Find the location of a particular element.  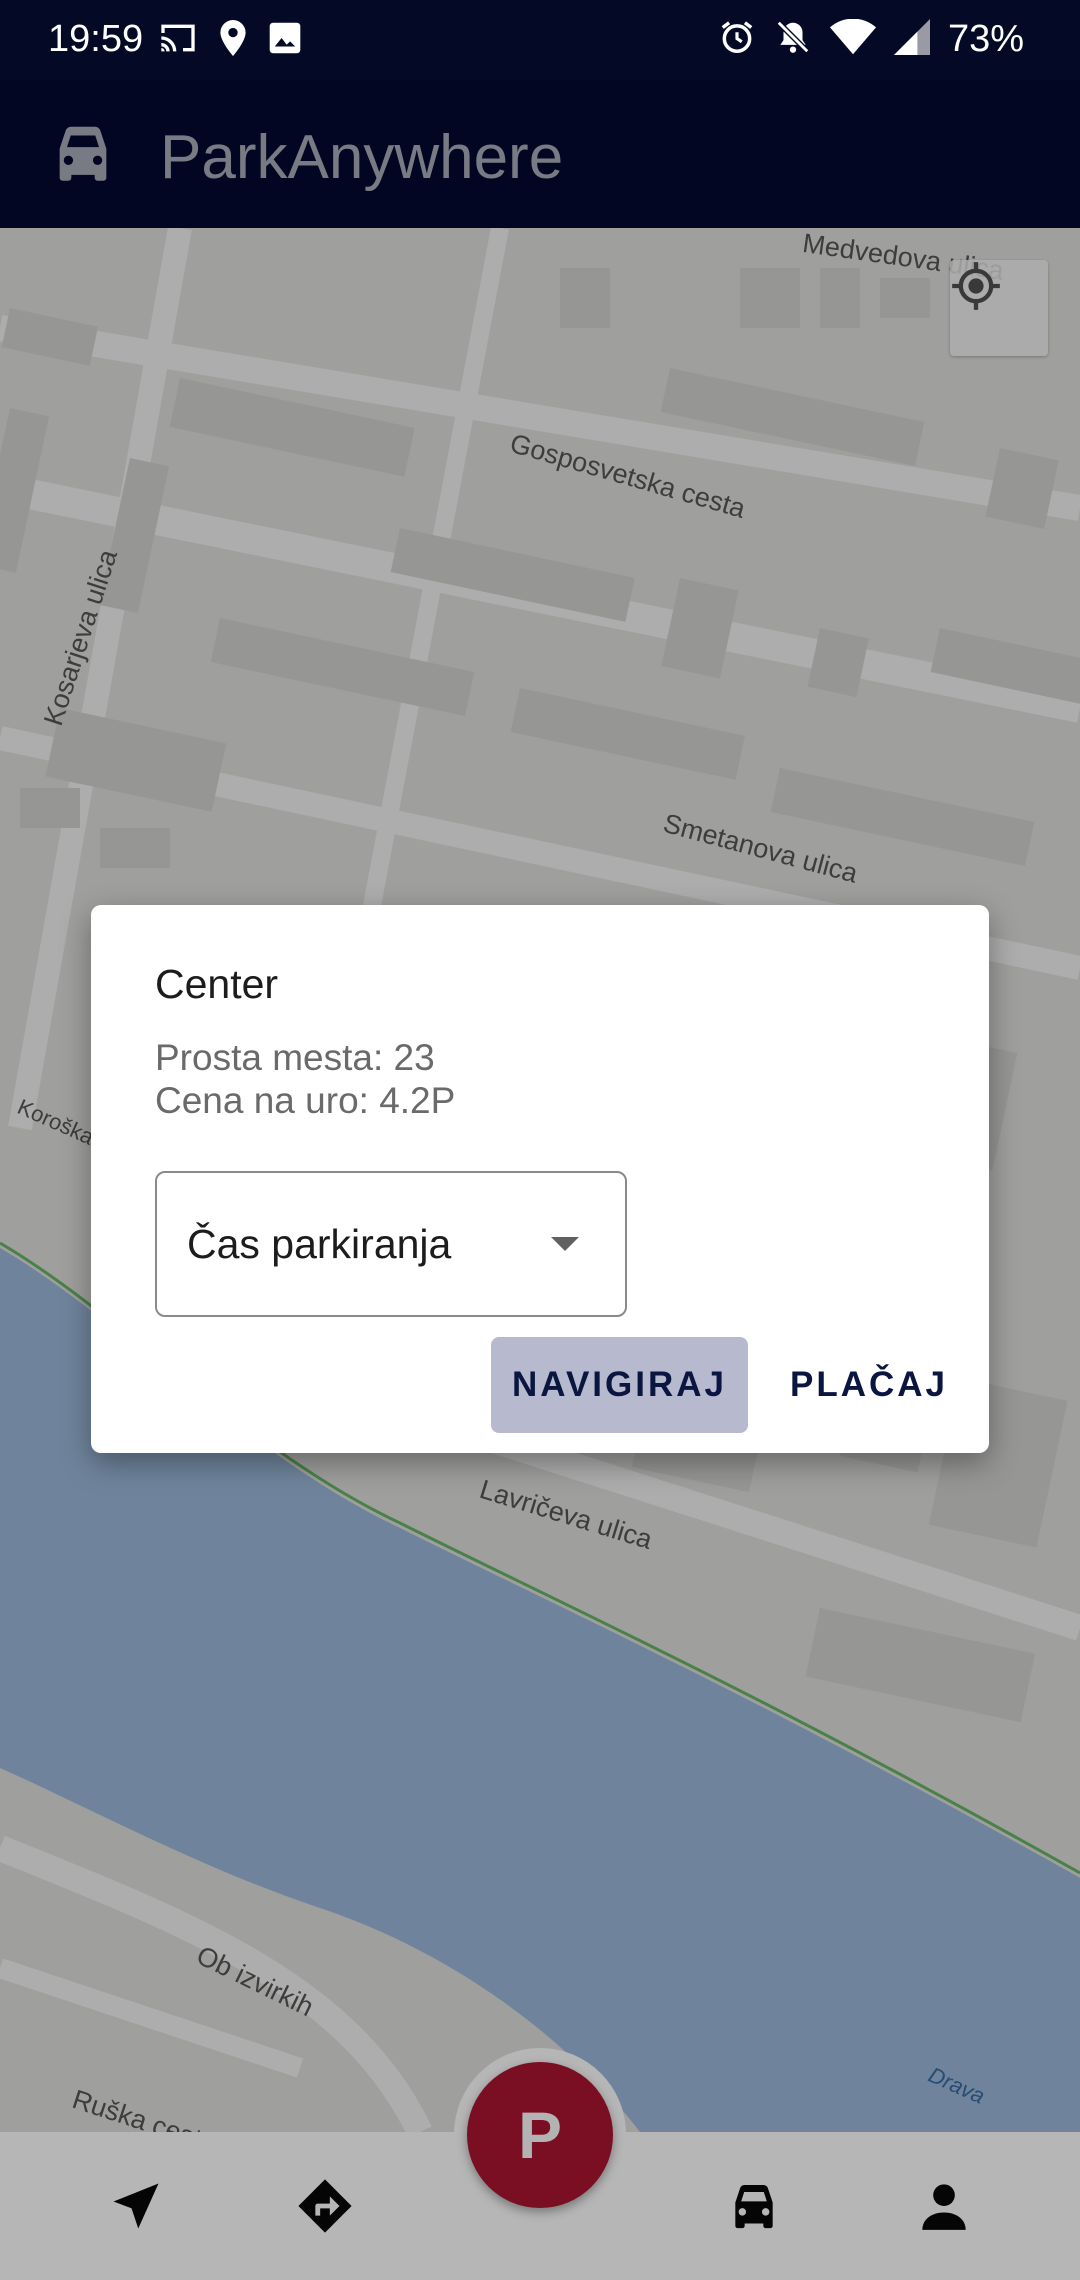

parking-fab-button: P is located at coordinates (540, 2135).